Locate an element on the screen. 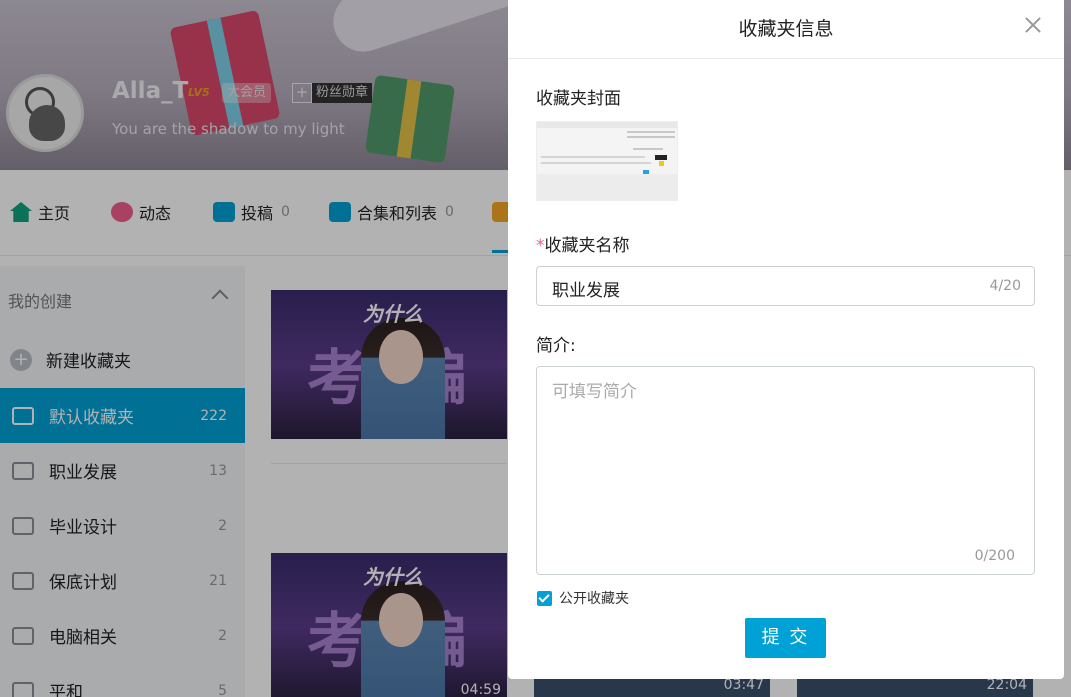 This screenshot has width=1071, height=697. public-folder-checkbox: 公开收藏夹 is located at coordinates (583, 598).